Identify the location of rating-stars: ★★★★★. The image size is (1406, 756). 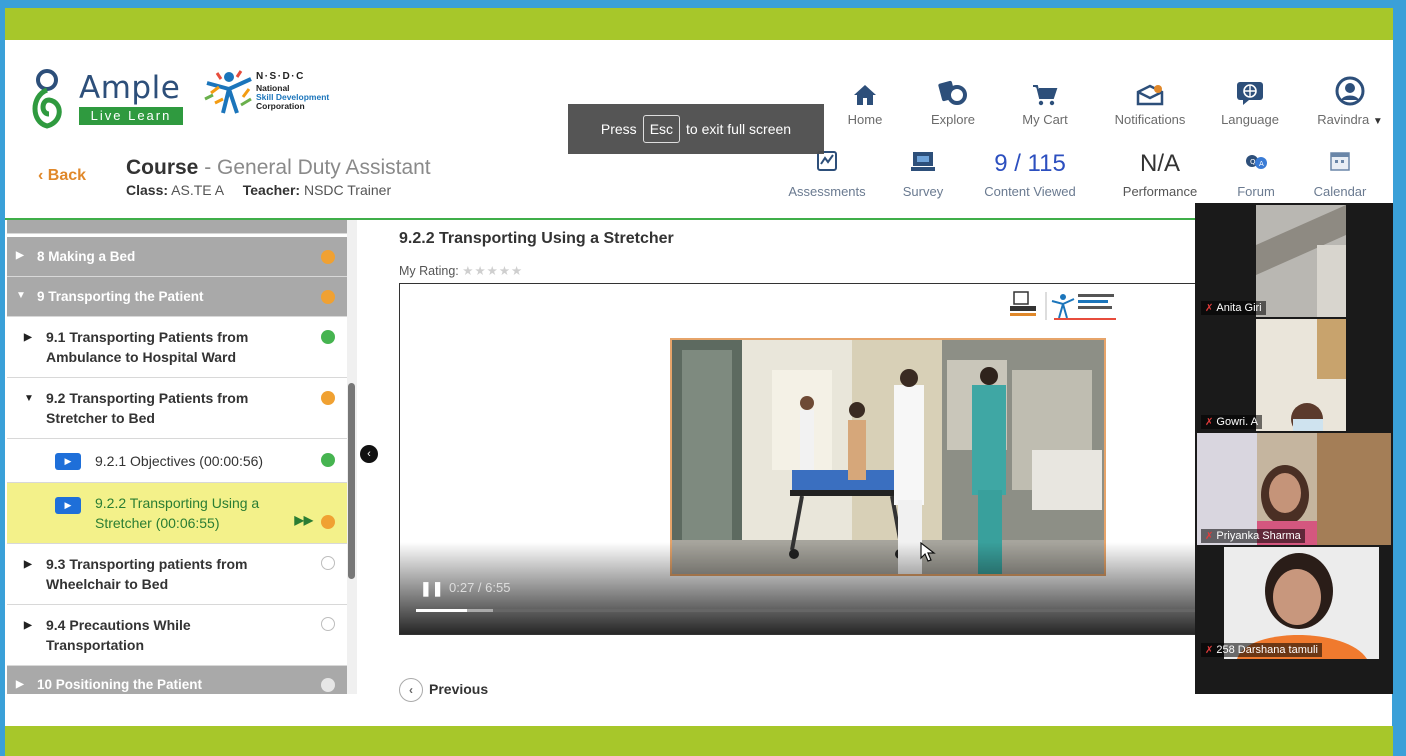
(492, 271).